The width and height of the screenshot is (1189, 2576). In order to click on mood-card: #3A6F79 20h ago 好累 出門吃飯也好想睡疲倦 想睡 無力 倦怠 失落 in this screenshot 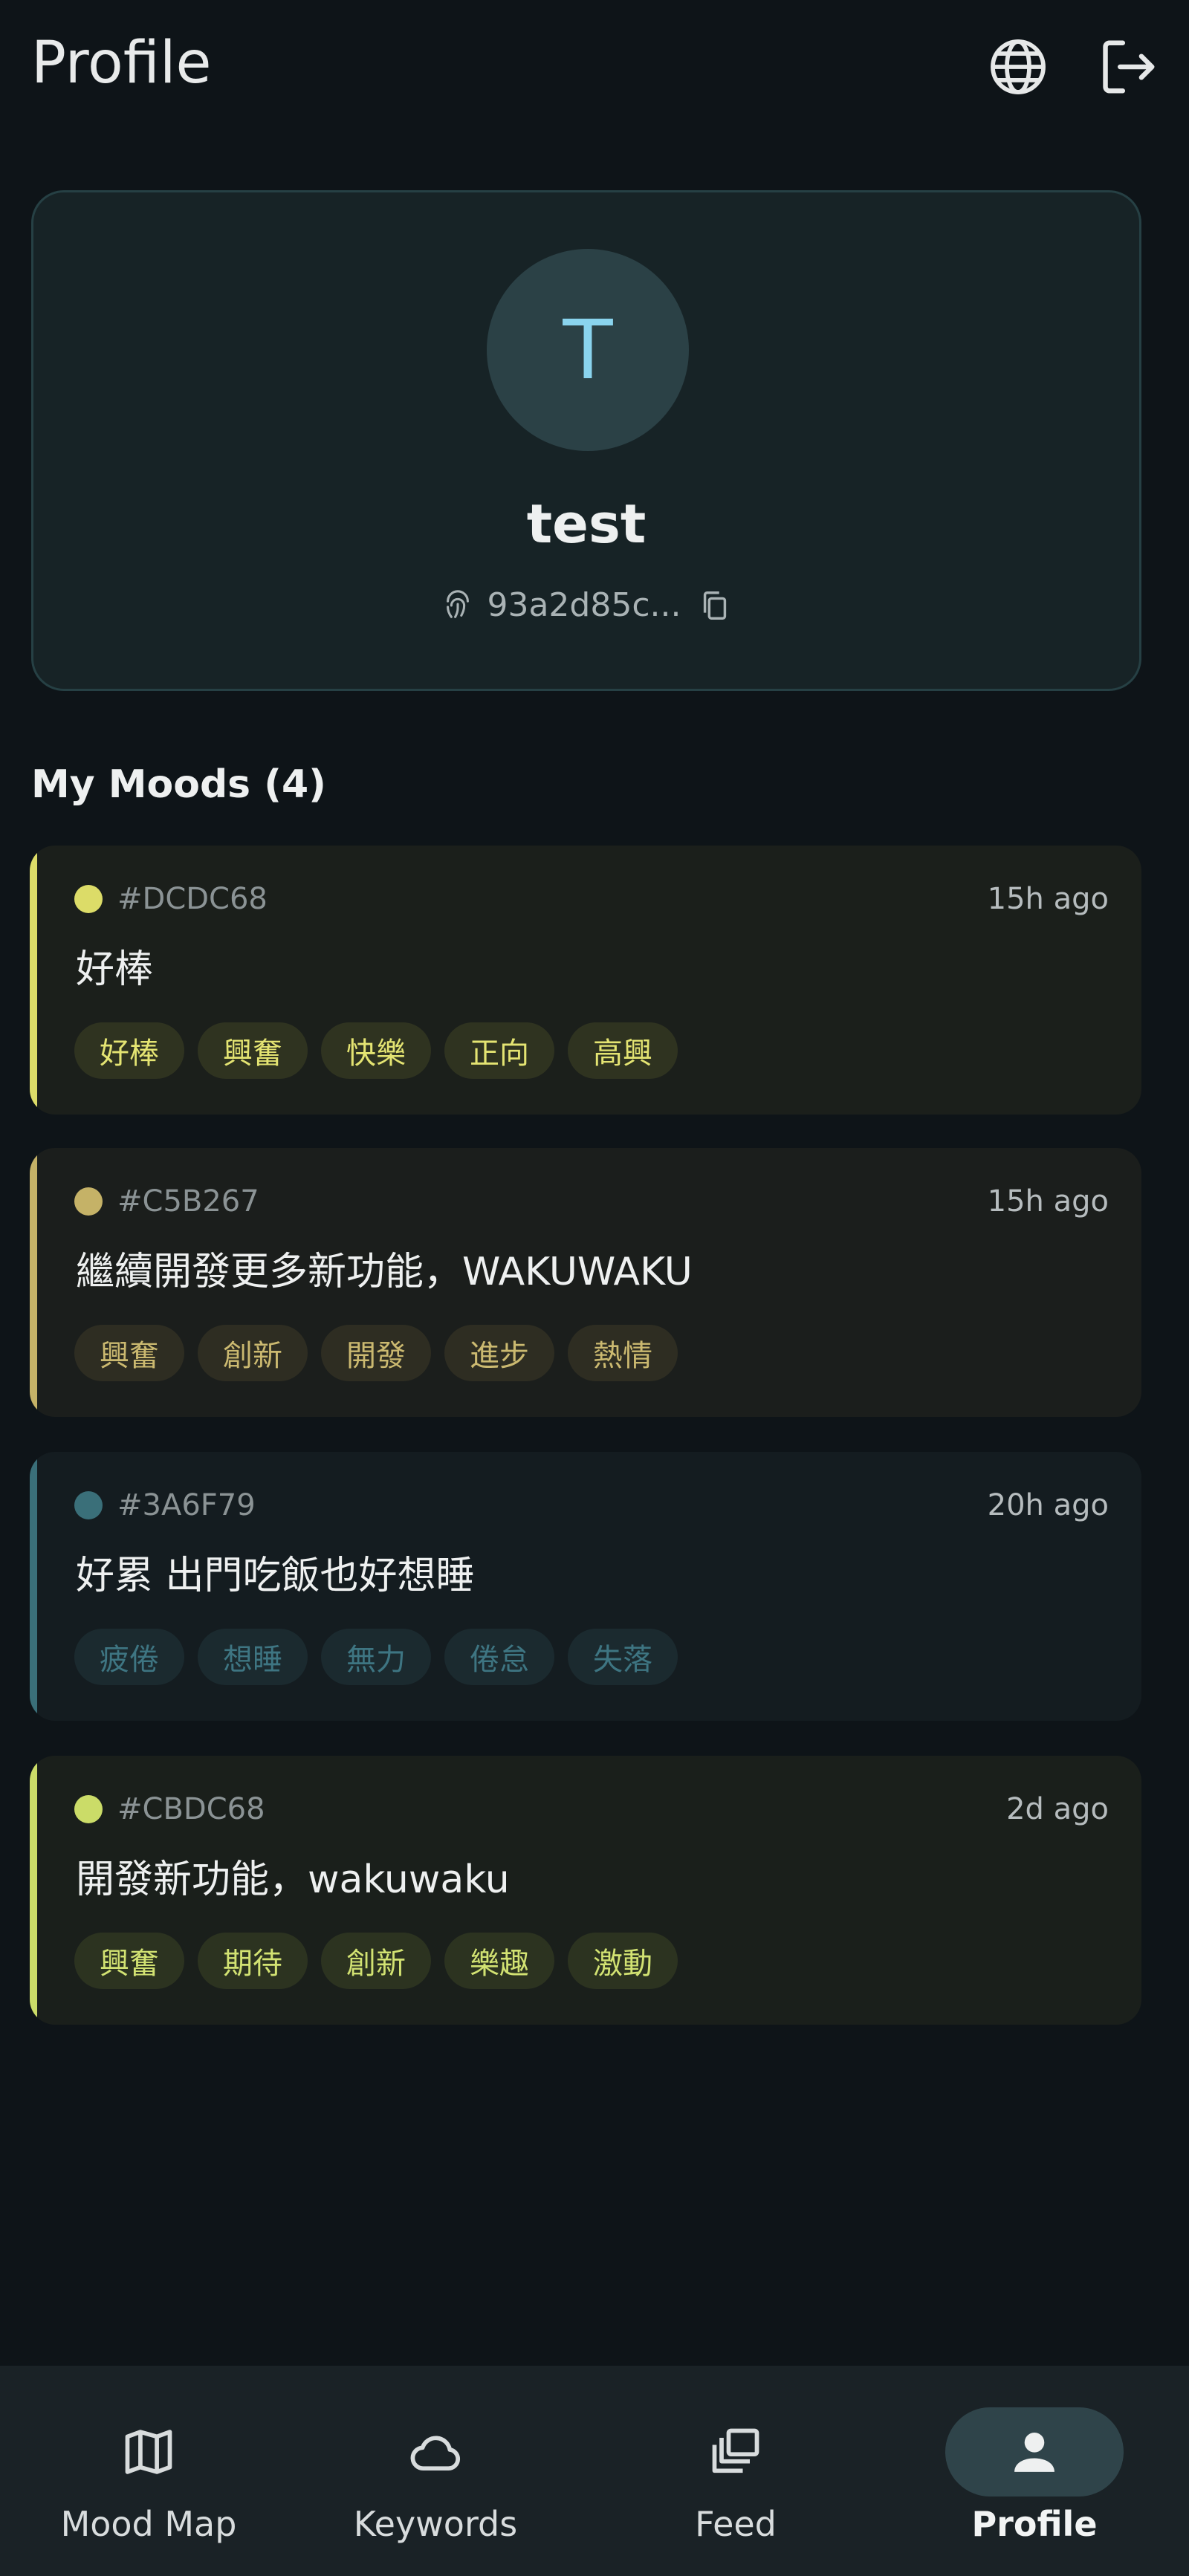, I will do `click(585, 1586)`.